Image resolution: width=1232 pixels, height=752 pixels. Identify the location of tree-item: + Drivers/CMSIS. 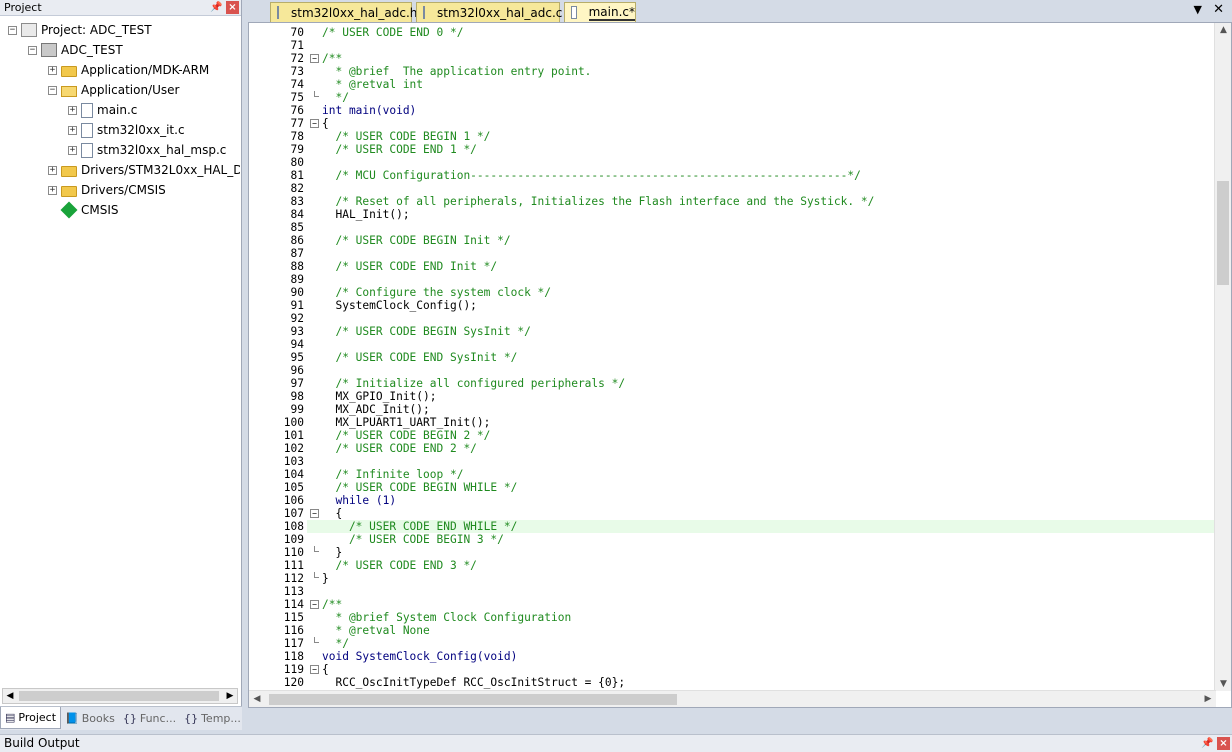
(107, 190).